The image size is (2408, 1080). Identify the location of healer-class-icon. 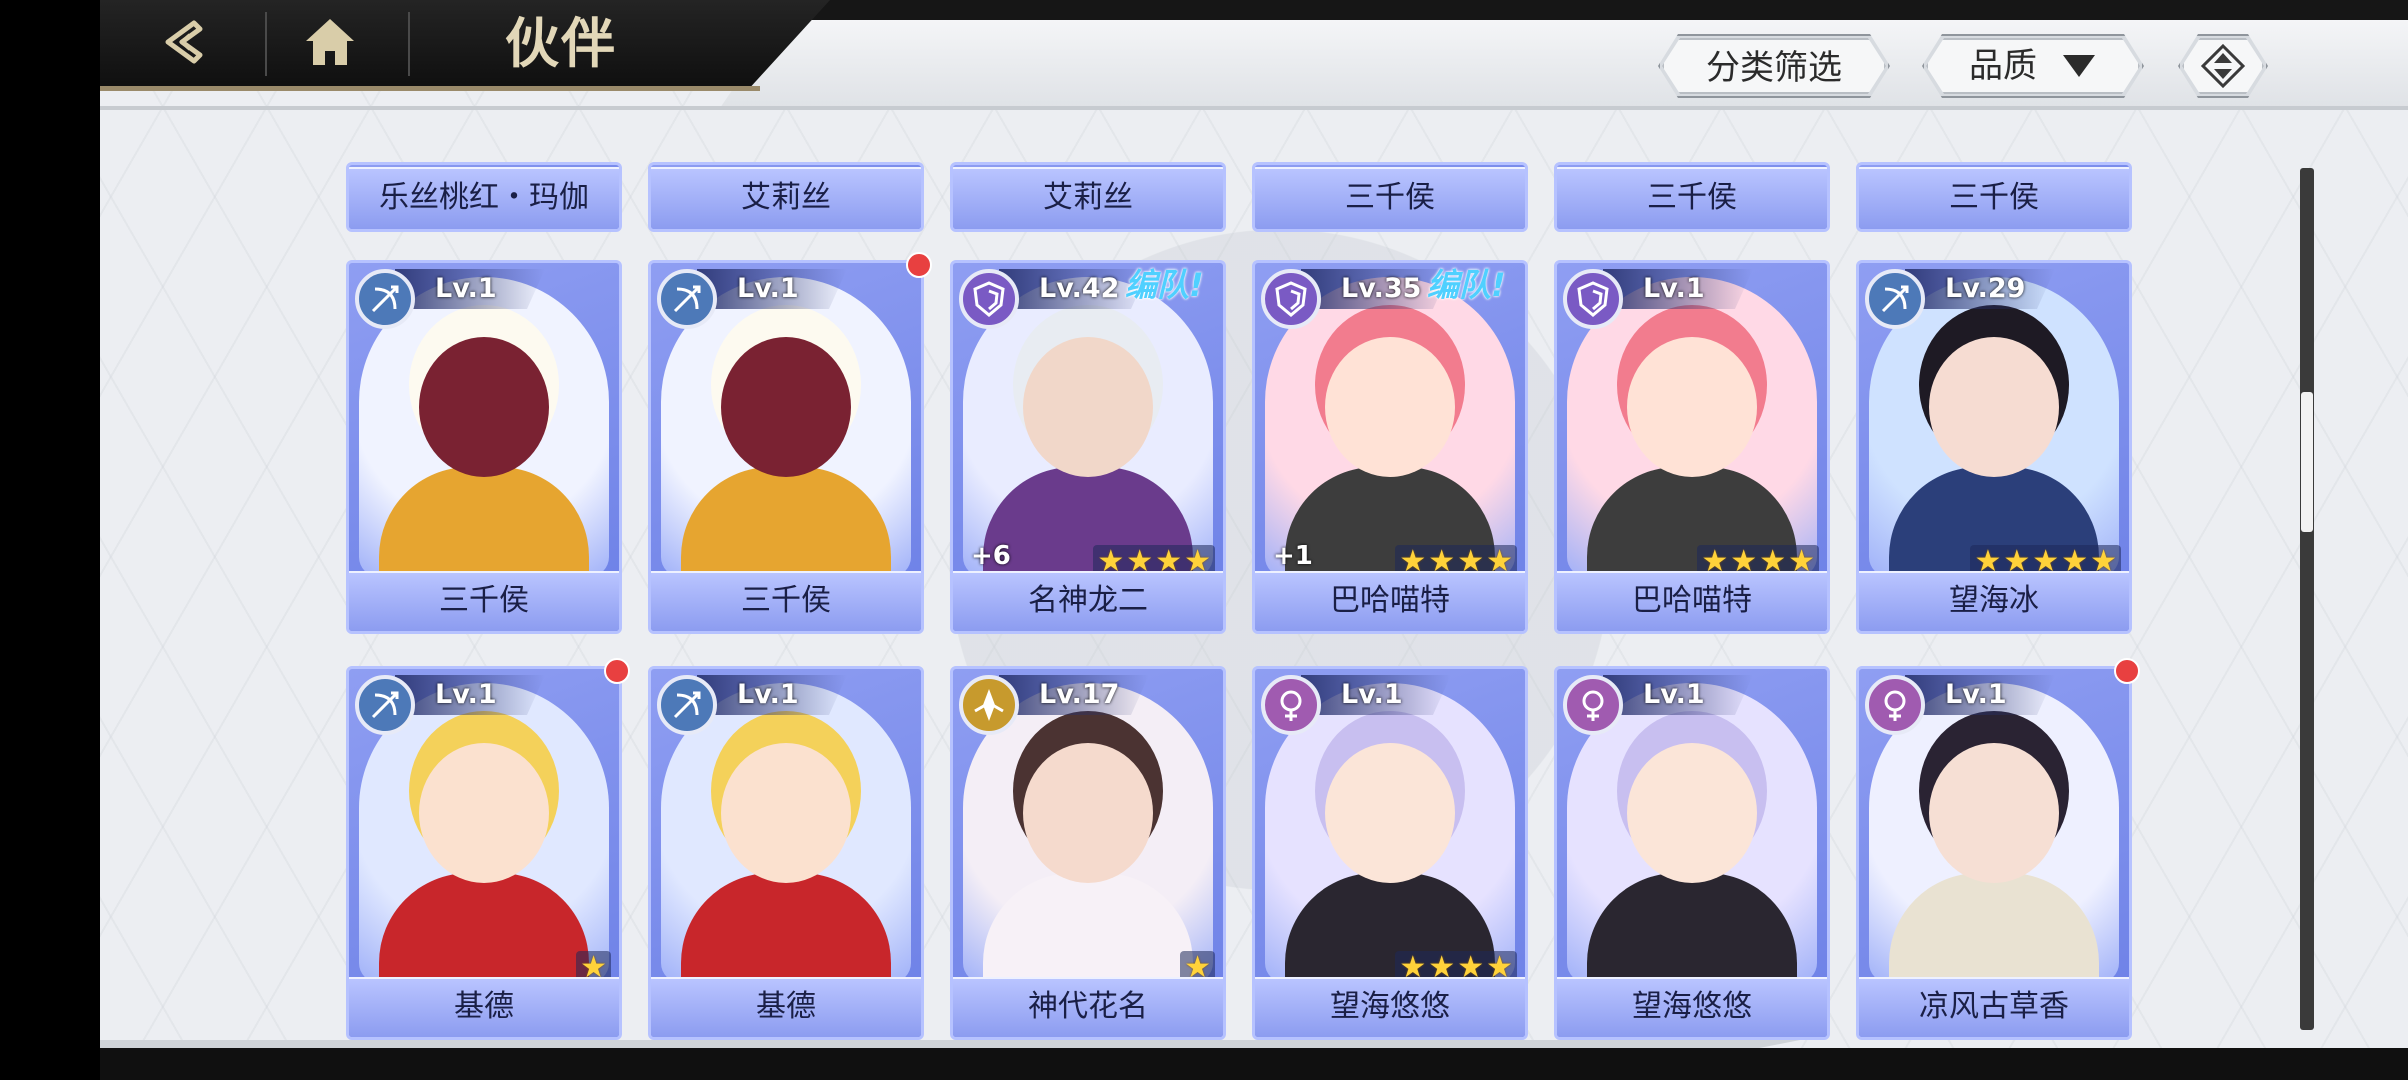
(989, 705).